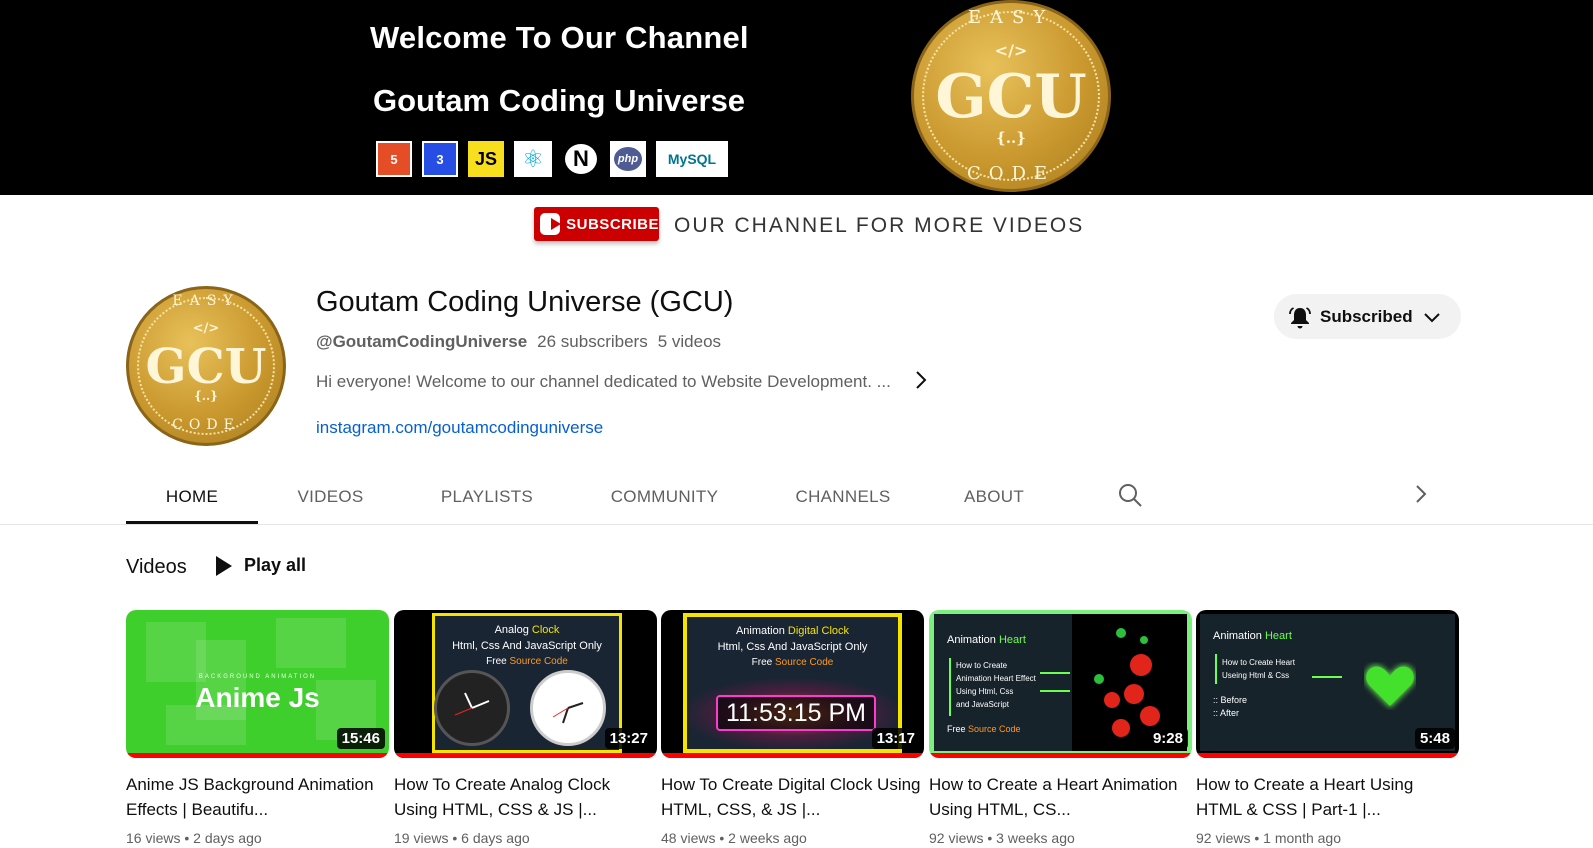 The height and width of the screenshot is (848, 1593). I want to click on tab-playlists: PLAYLISTS, so click(487, 499).